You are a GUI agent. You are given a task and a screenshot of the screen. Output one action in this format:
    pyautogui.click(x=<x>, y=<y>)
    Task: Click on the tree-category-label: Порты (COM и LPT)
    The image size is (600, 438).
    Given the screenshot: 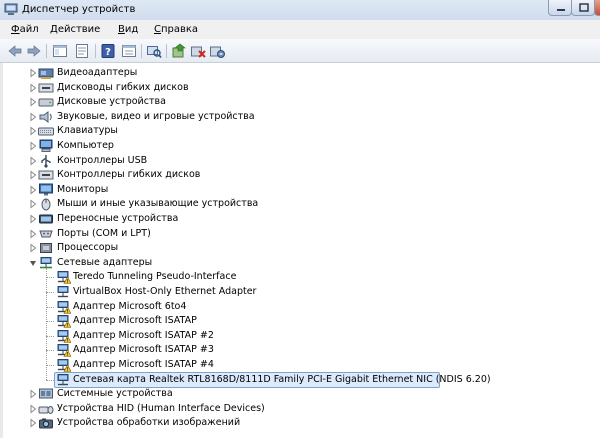 What is the action you would take?
    pyautogui.click(x=104, y=233)
    